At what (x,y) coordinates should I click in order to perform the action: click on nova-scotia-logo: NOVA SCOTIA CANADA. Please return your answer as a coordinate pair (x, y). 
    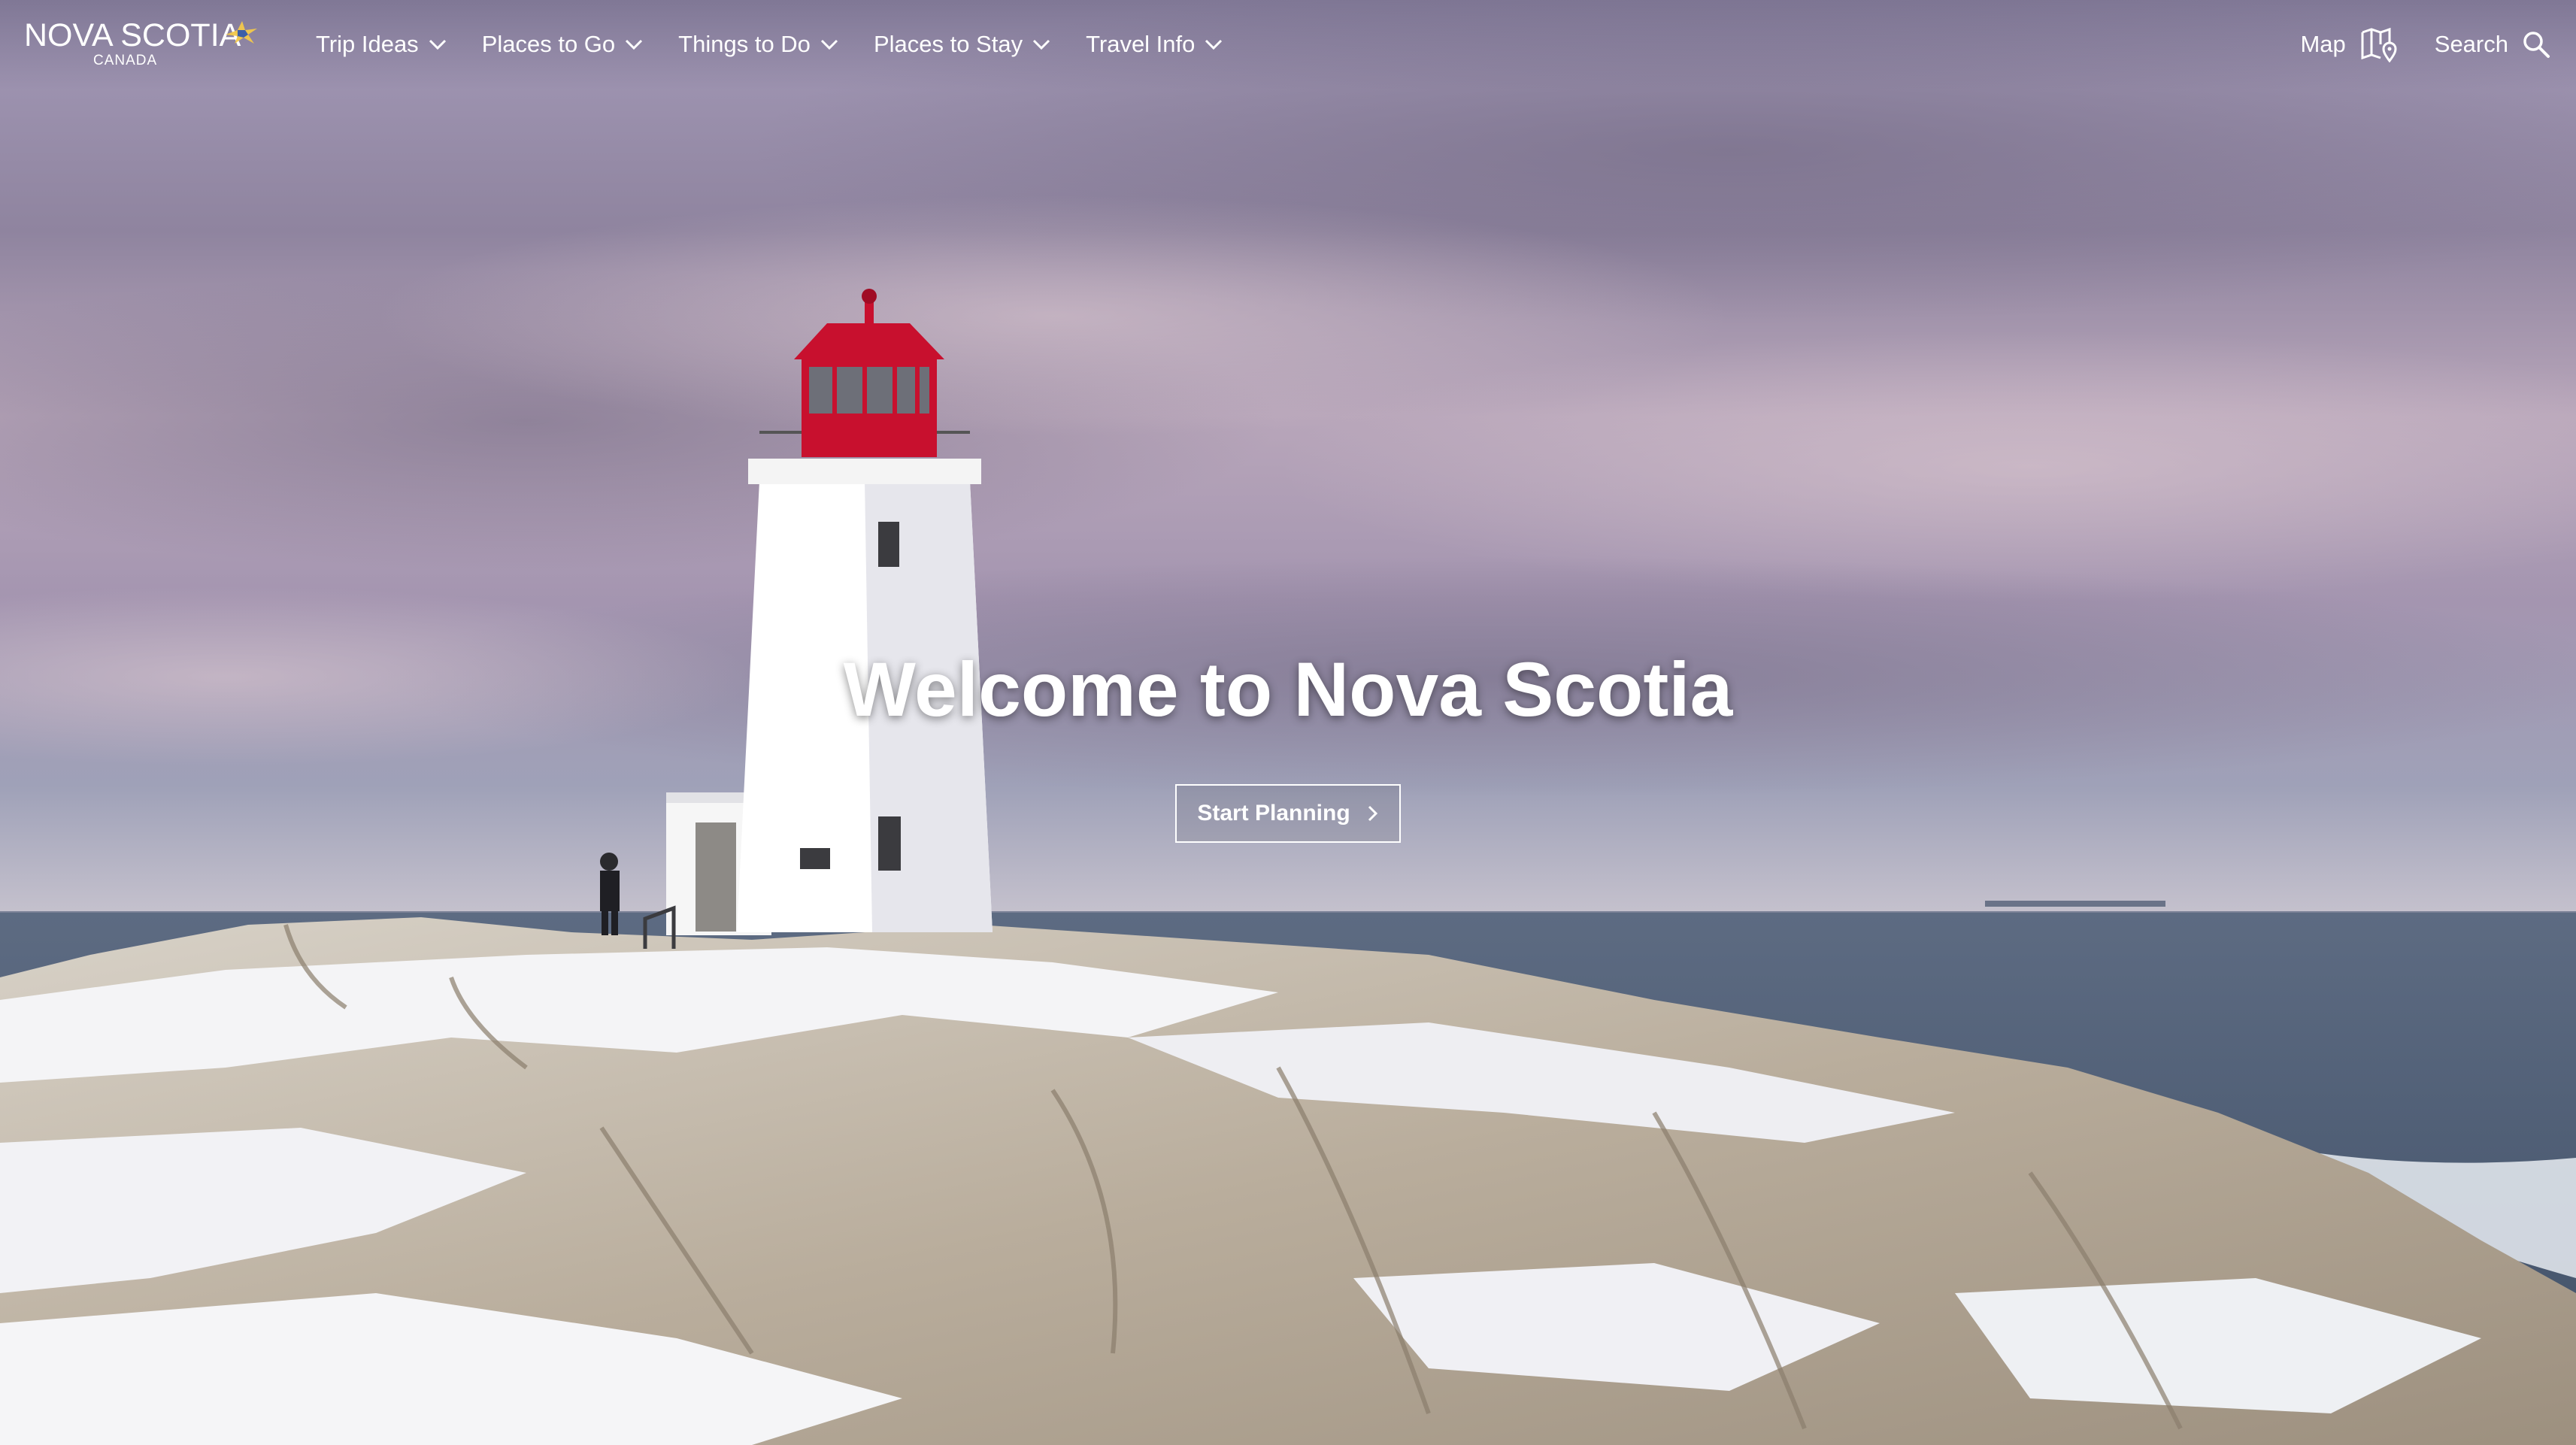
    Looking at the image, I should click on (144, 44).